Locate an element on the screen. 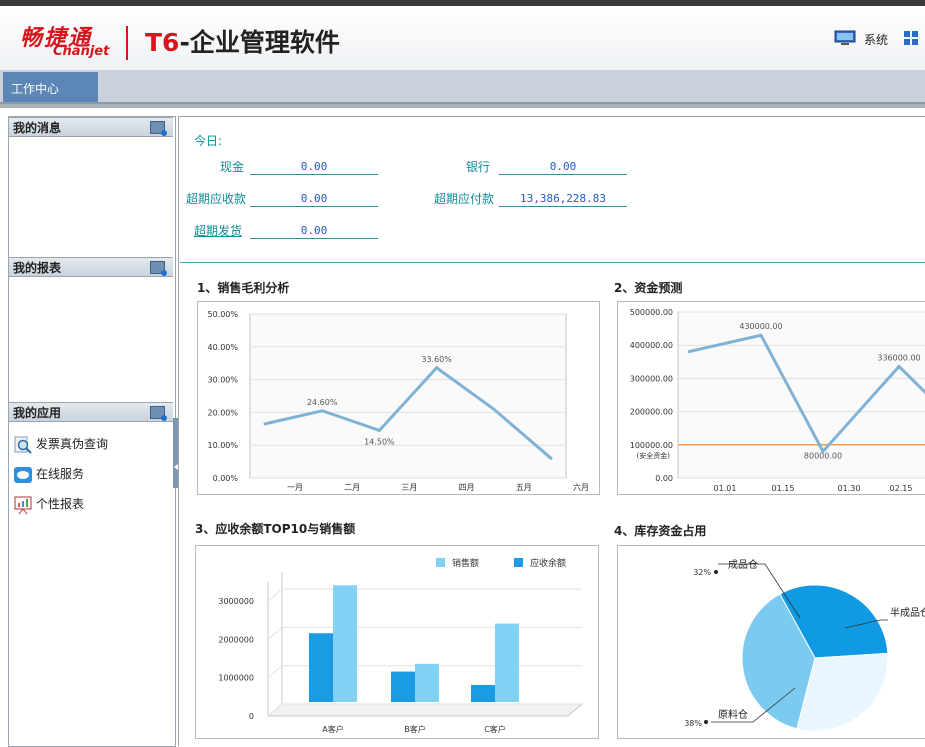 Image resolution: width=925 pixels, height=747 pixels. today-title: 今日: is located at coordinates (208, 141).